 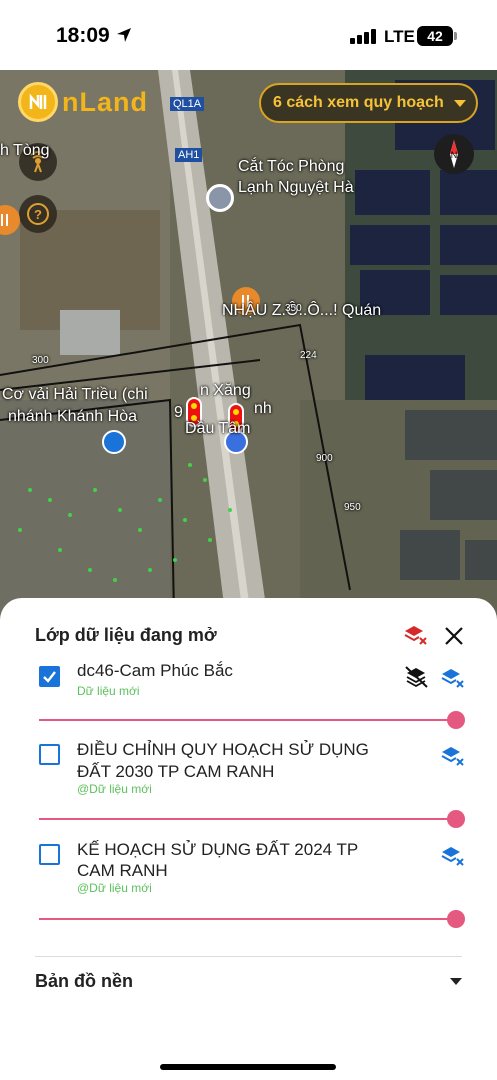 What do you see at coordinates (220, 198) in the screenshot?
I see `place-pin-icon` at bounding box center [220, 198].